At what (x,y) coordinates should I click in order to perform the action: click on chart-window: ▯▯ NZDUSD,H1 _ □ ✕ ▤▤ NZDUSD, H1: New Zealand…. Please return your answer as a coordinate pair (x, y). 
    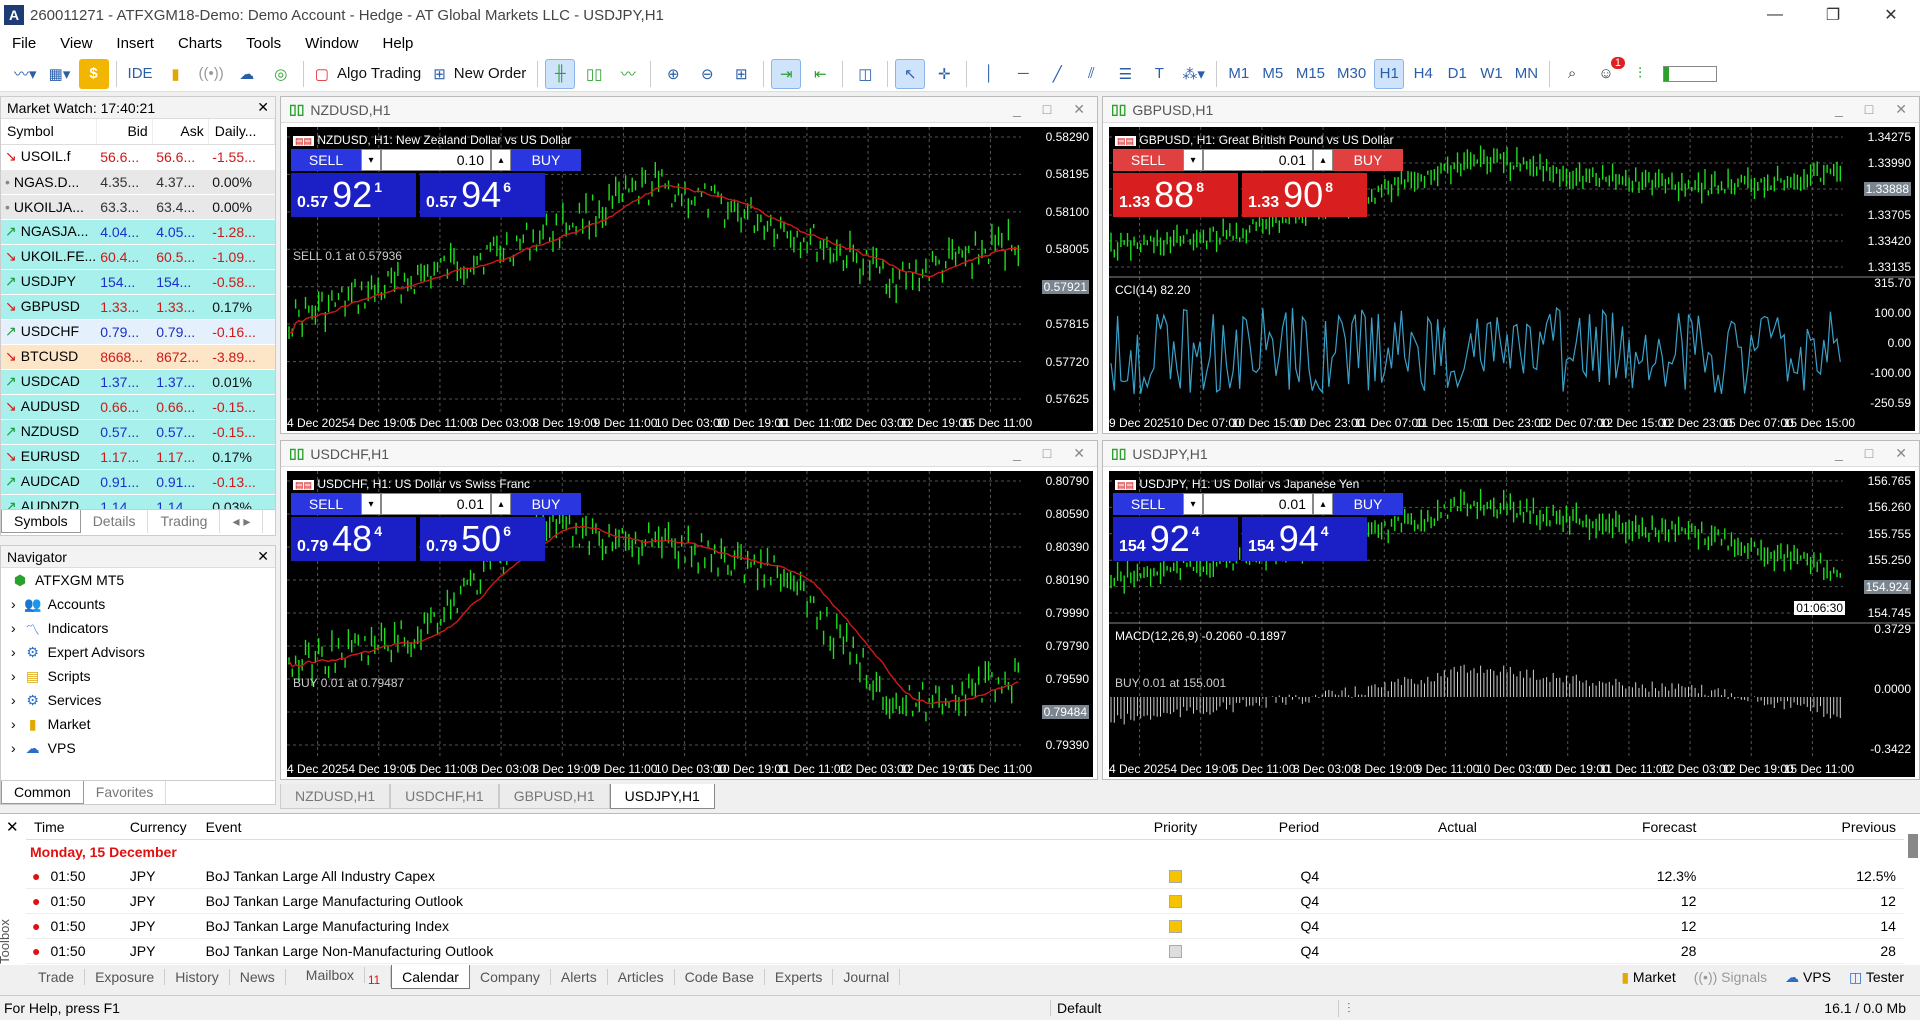
    Looking at the image, I should click on (689, 265).